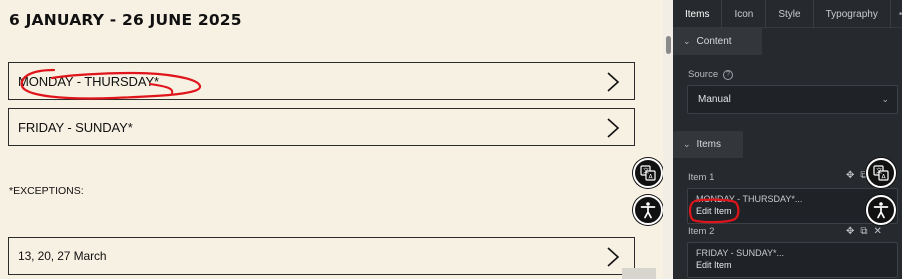 The width and height of the screenshot is (902, 279). I want to click on copy-icon: ⧉, so click(863, 231).